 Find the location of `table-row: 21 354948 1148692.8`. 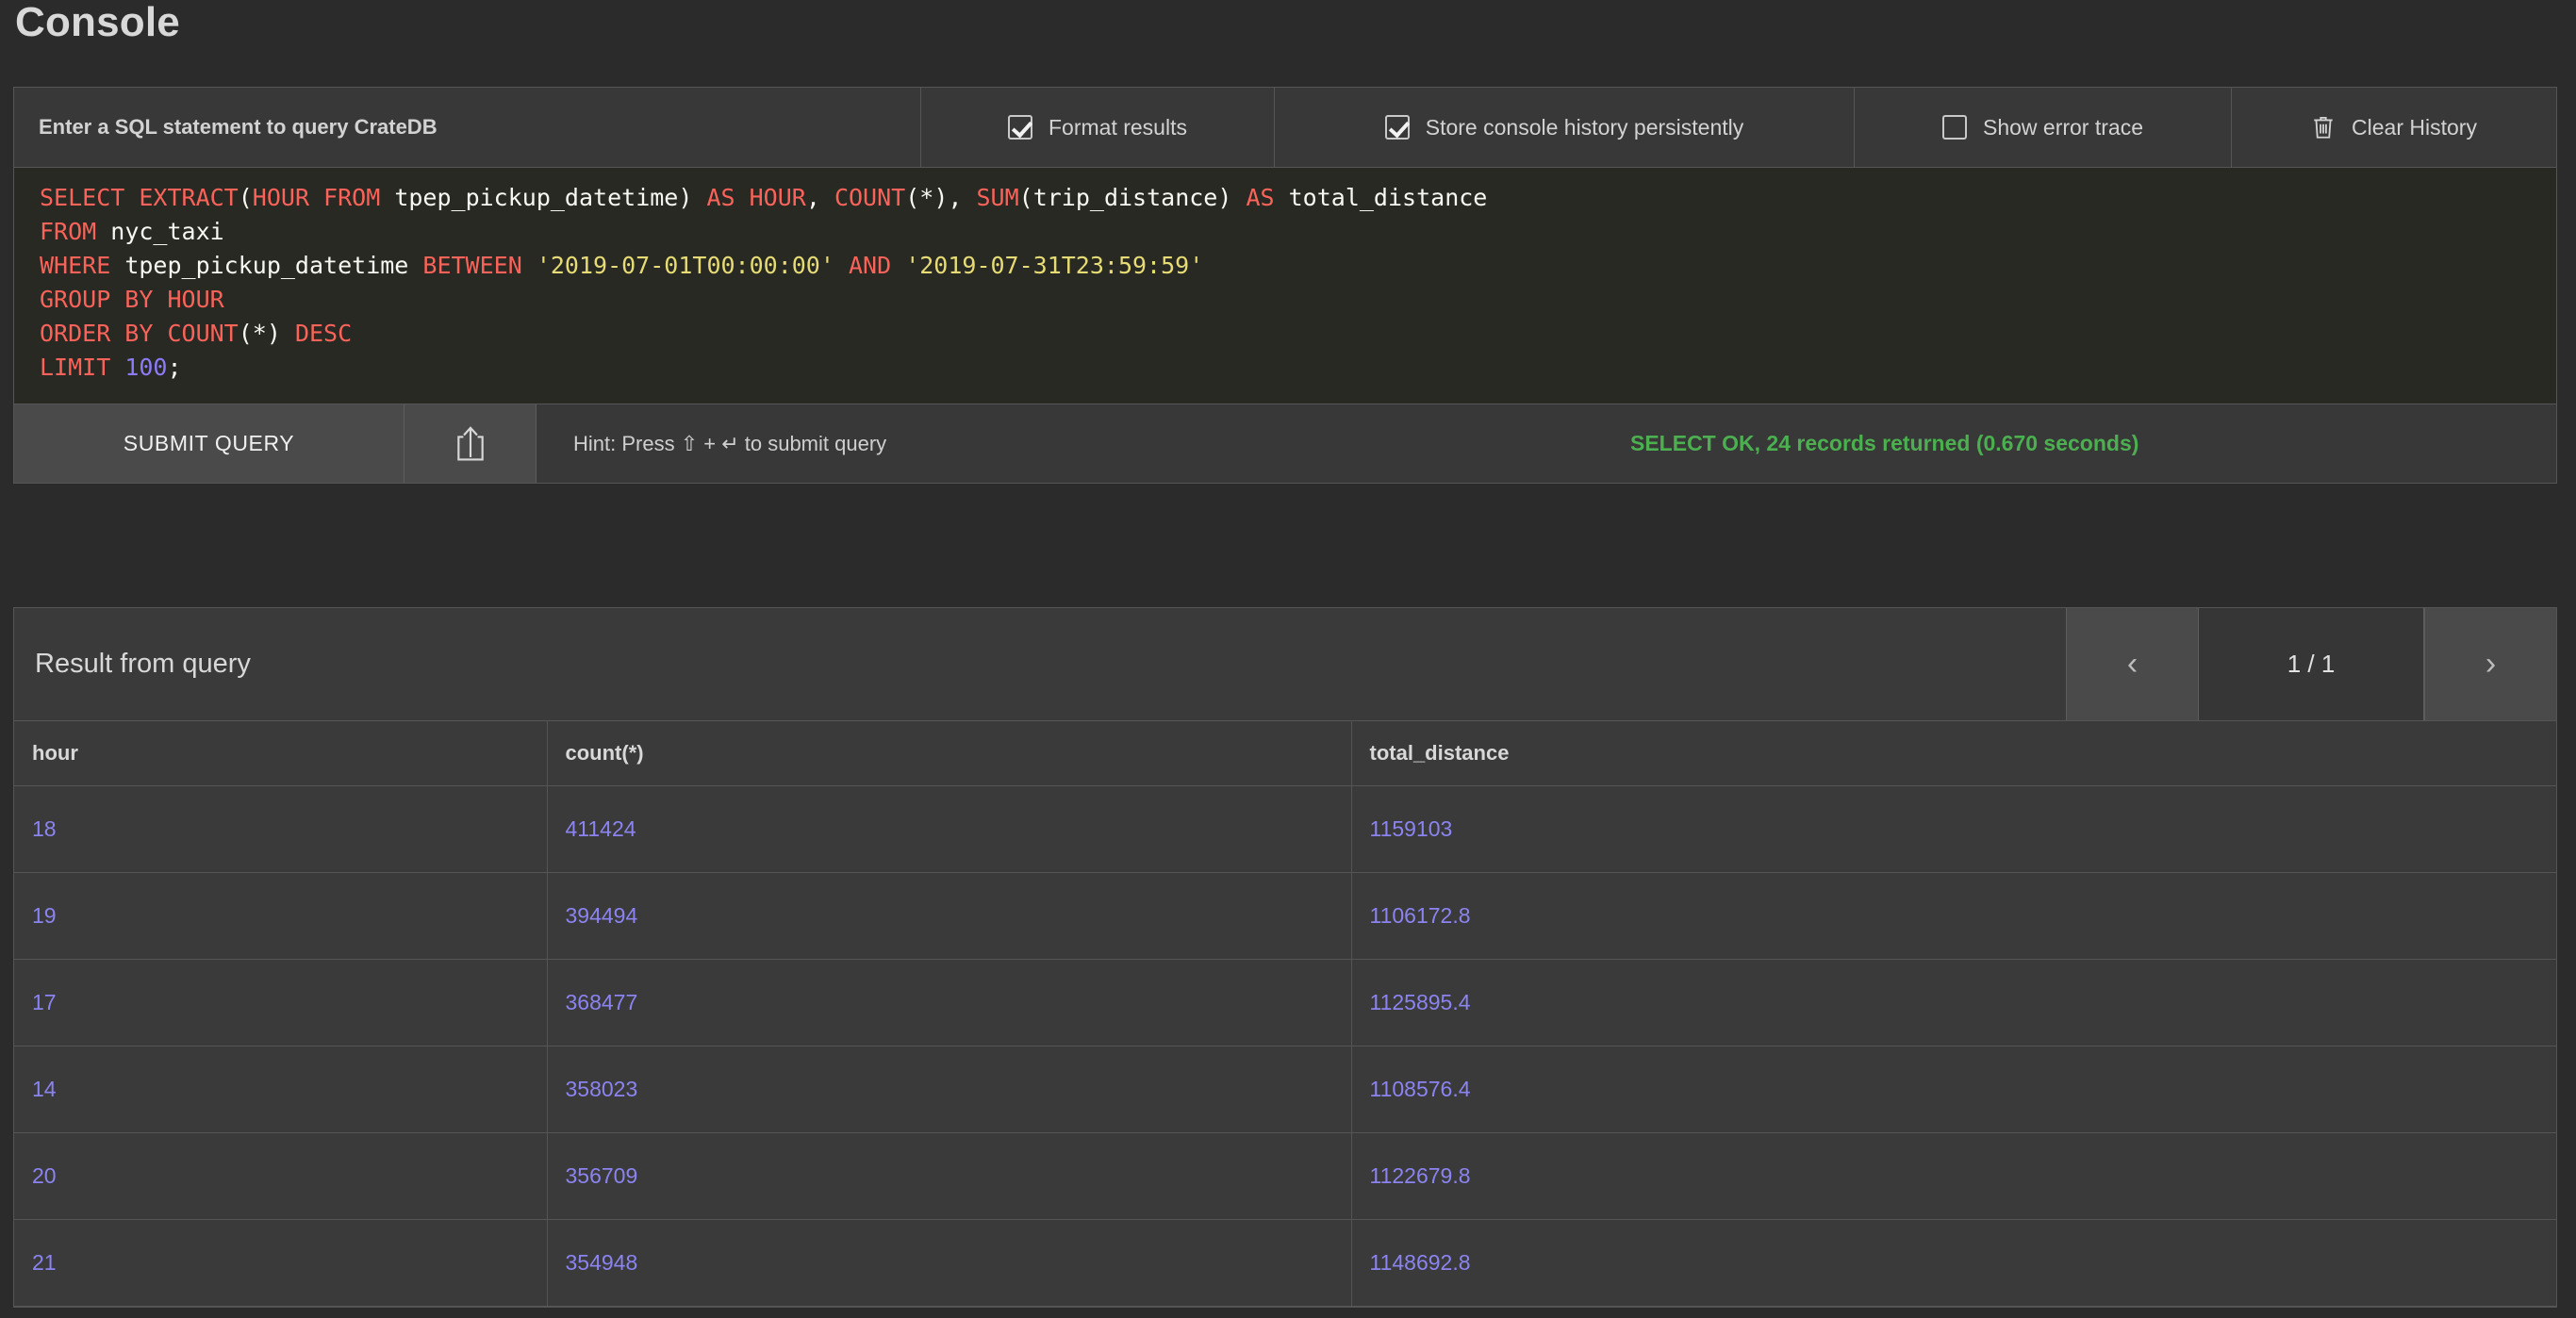

table-row: 21 354948 1148692.8 is located at coordinates (1285, 1263).